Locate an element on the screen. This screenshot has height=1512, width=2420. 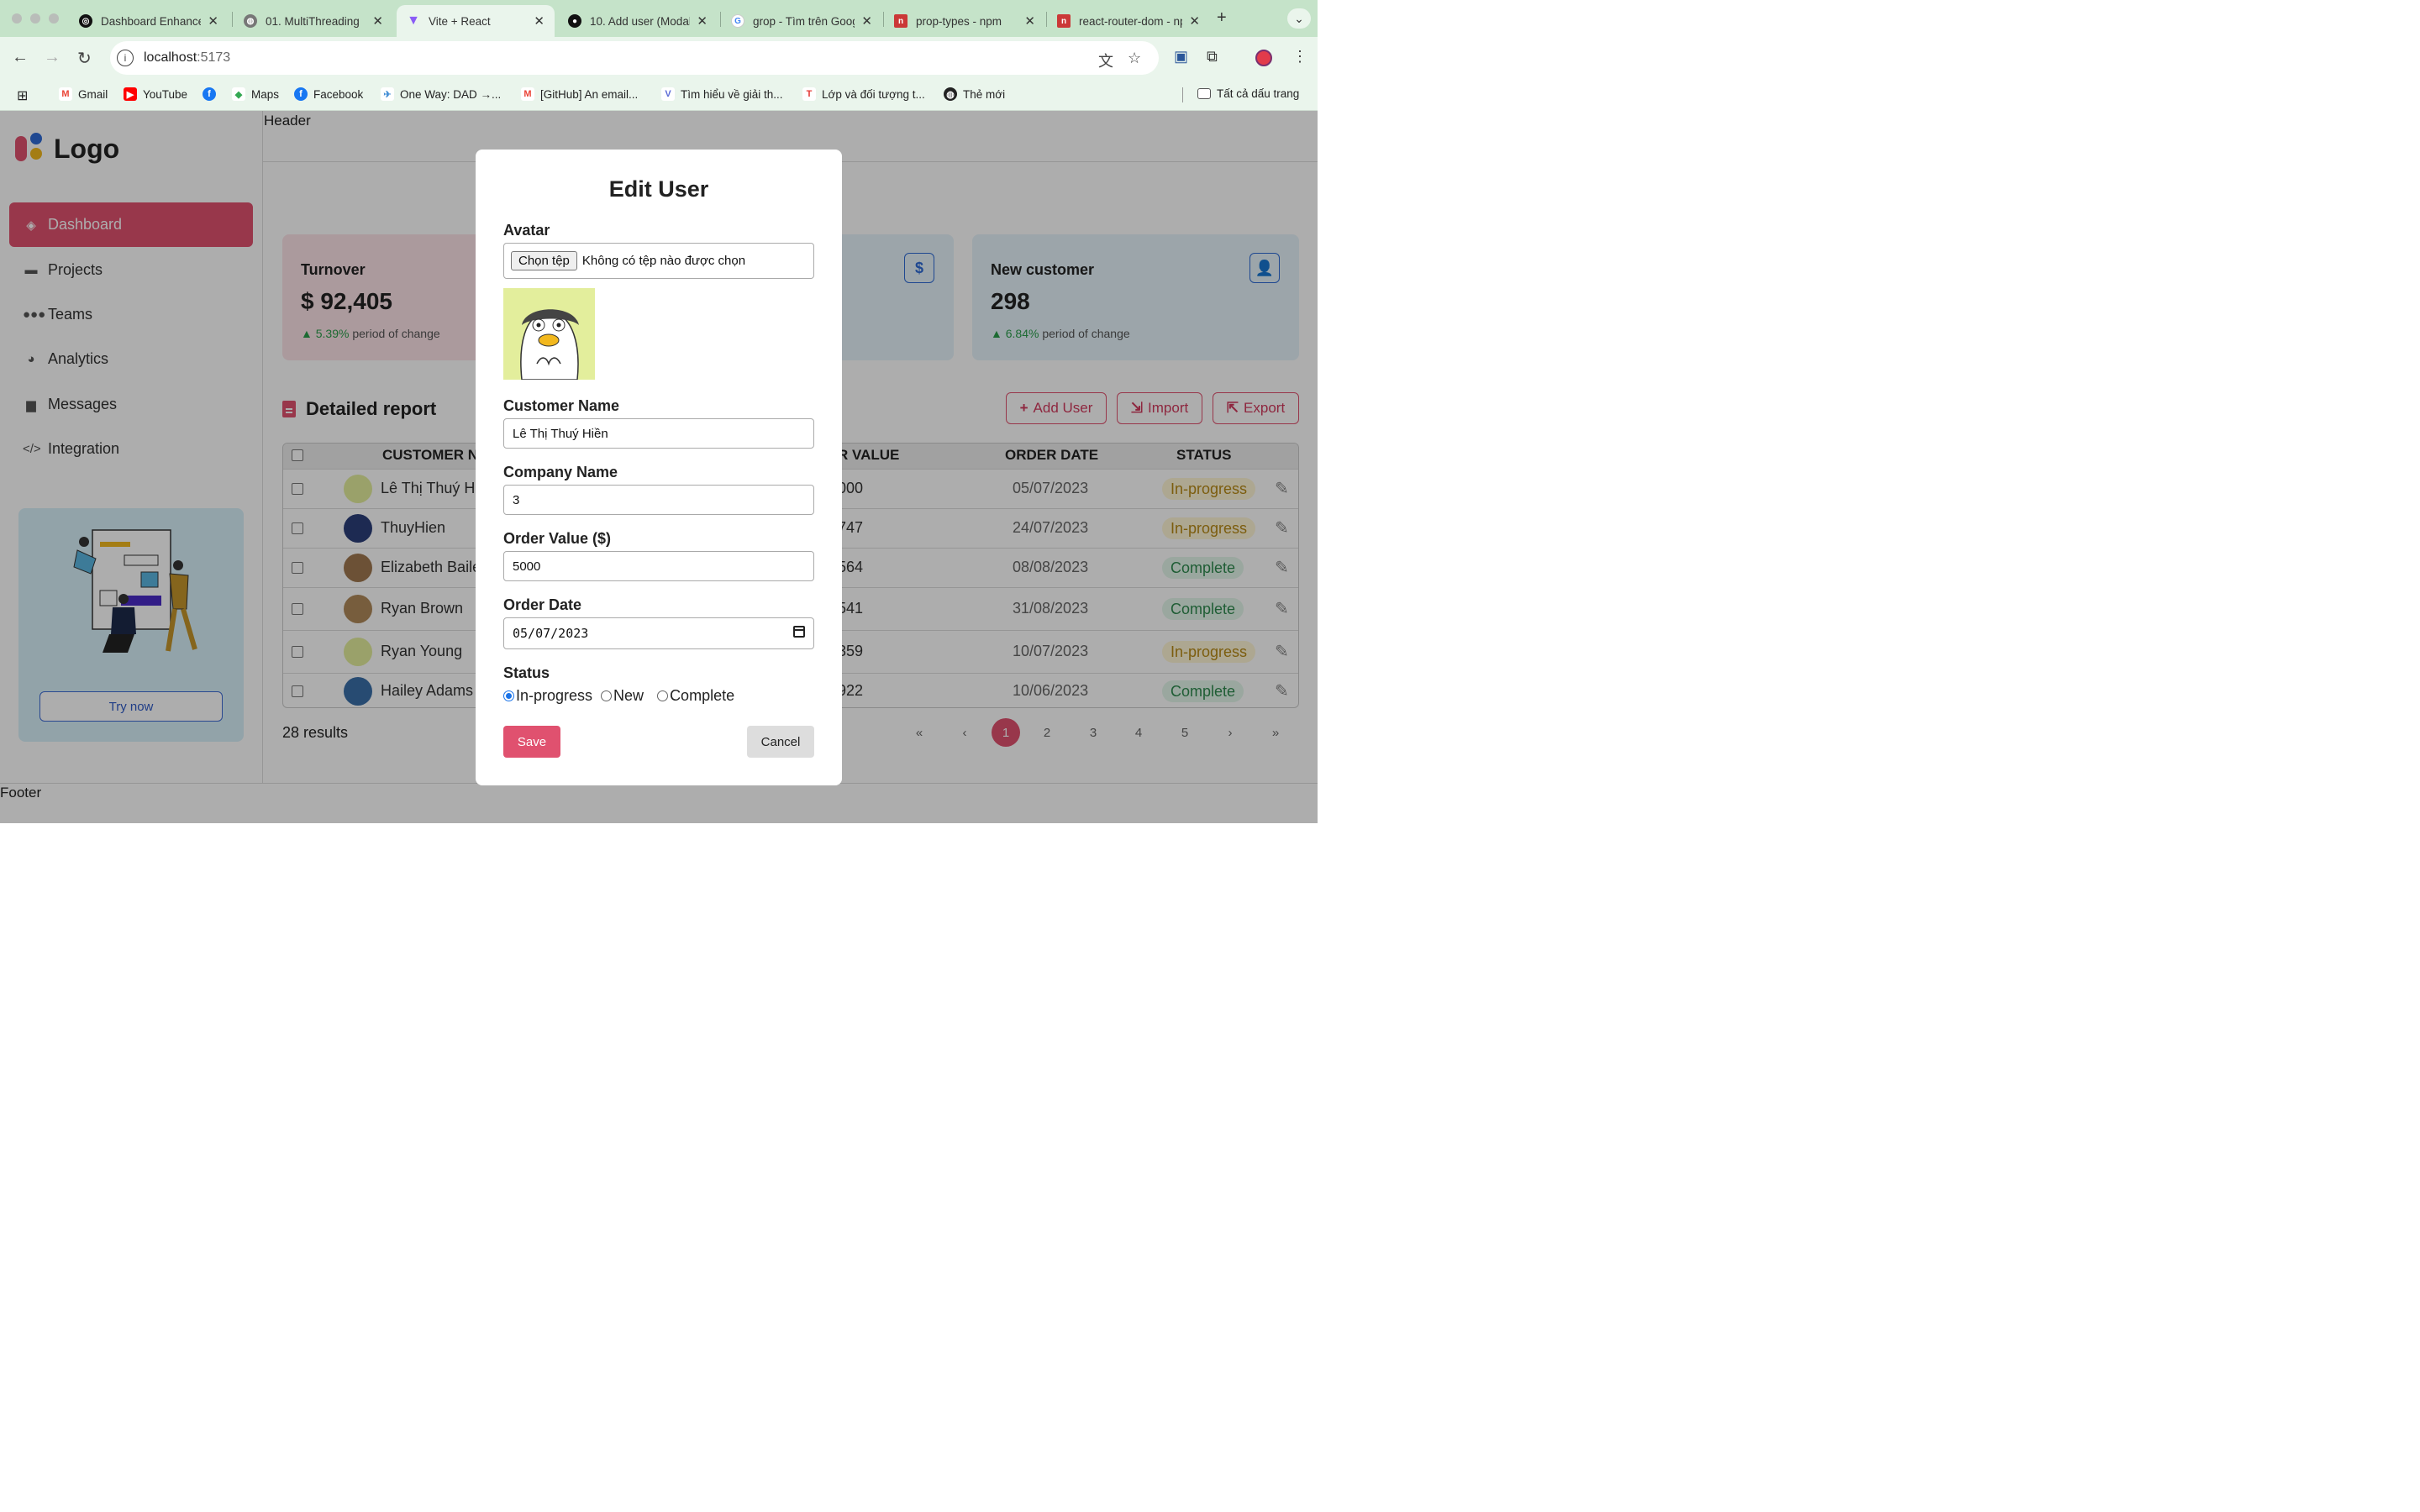
choose-file-button: Chọn tệp is located at coordinates (544, 260).